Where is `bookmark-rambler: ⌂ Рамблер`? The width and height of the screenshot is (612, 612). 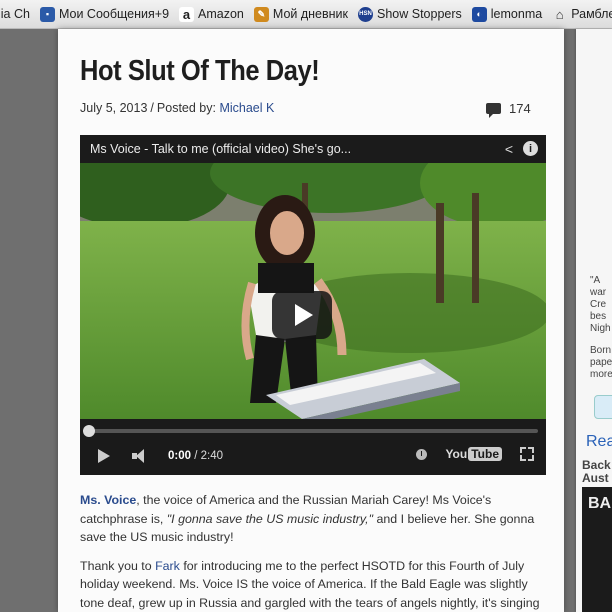 bookmark-rambler: ⌂ Рамблер is located at coordinates (582, 14).